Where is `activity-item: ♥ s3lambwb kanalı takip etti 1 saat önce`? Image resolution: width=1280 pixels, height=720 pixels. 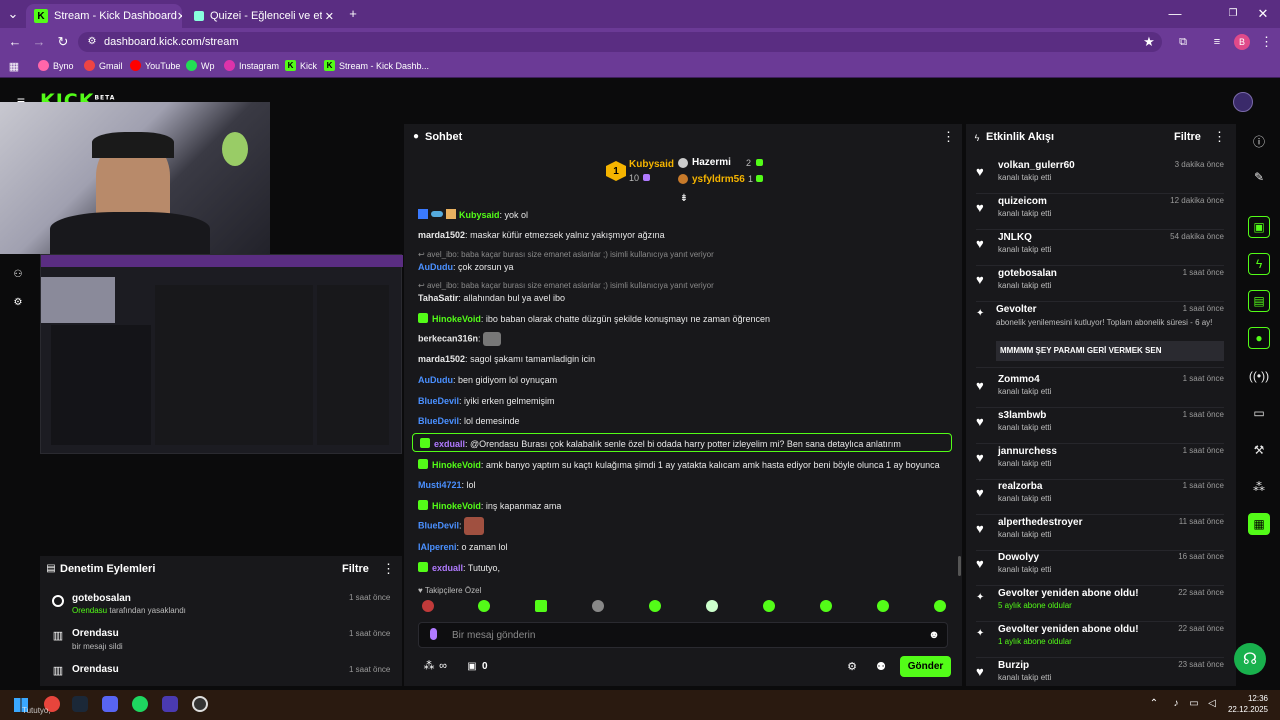 activity-item: ♥ s3lambwb kanalı takip etti 1 saat önce is located at coordinates (1100, 427).